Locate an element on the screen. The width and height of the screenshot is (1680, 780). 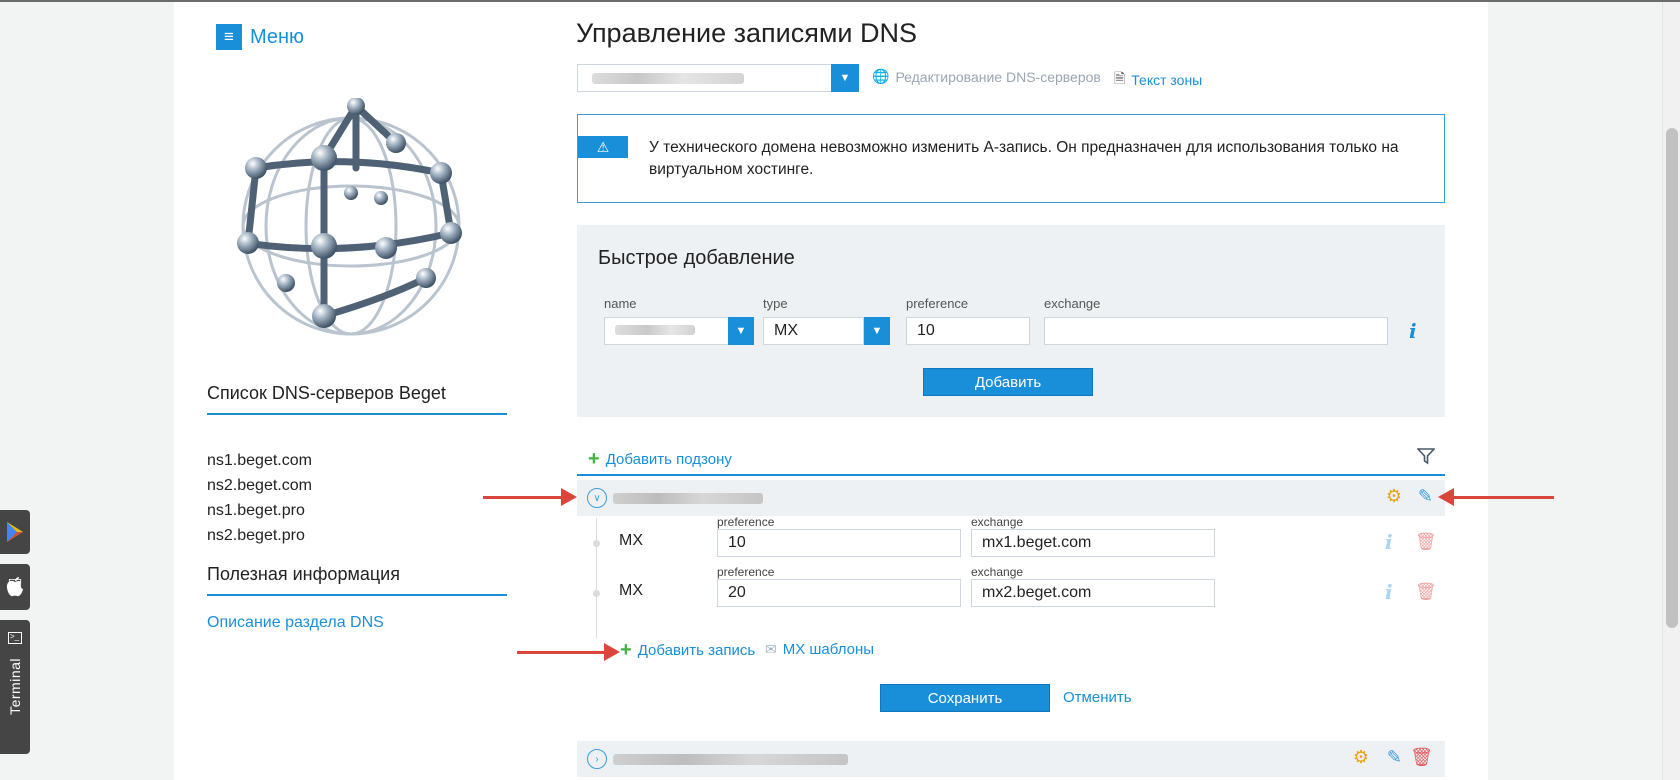
add-button: Добавить is located at coordinates (1008, 382).